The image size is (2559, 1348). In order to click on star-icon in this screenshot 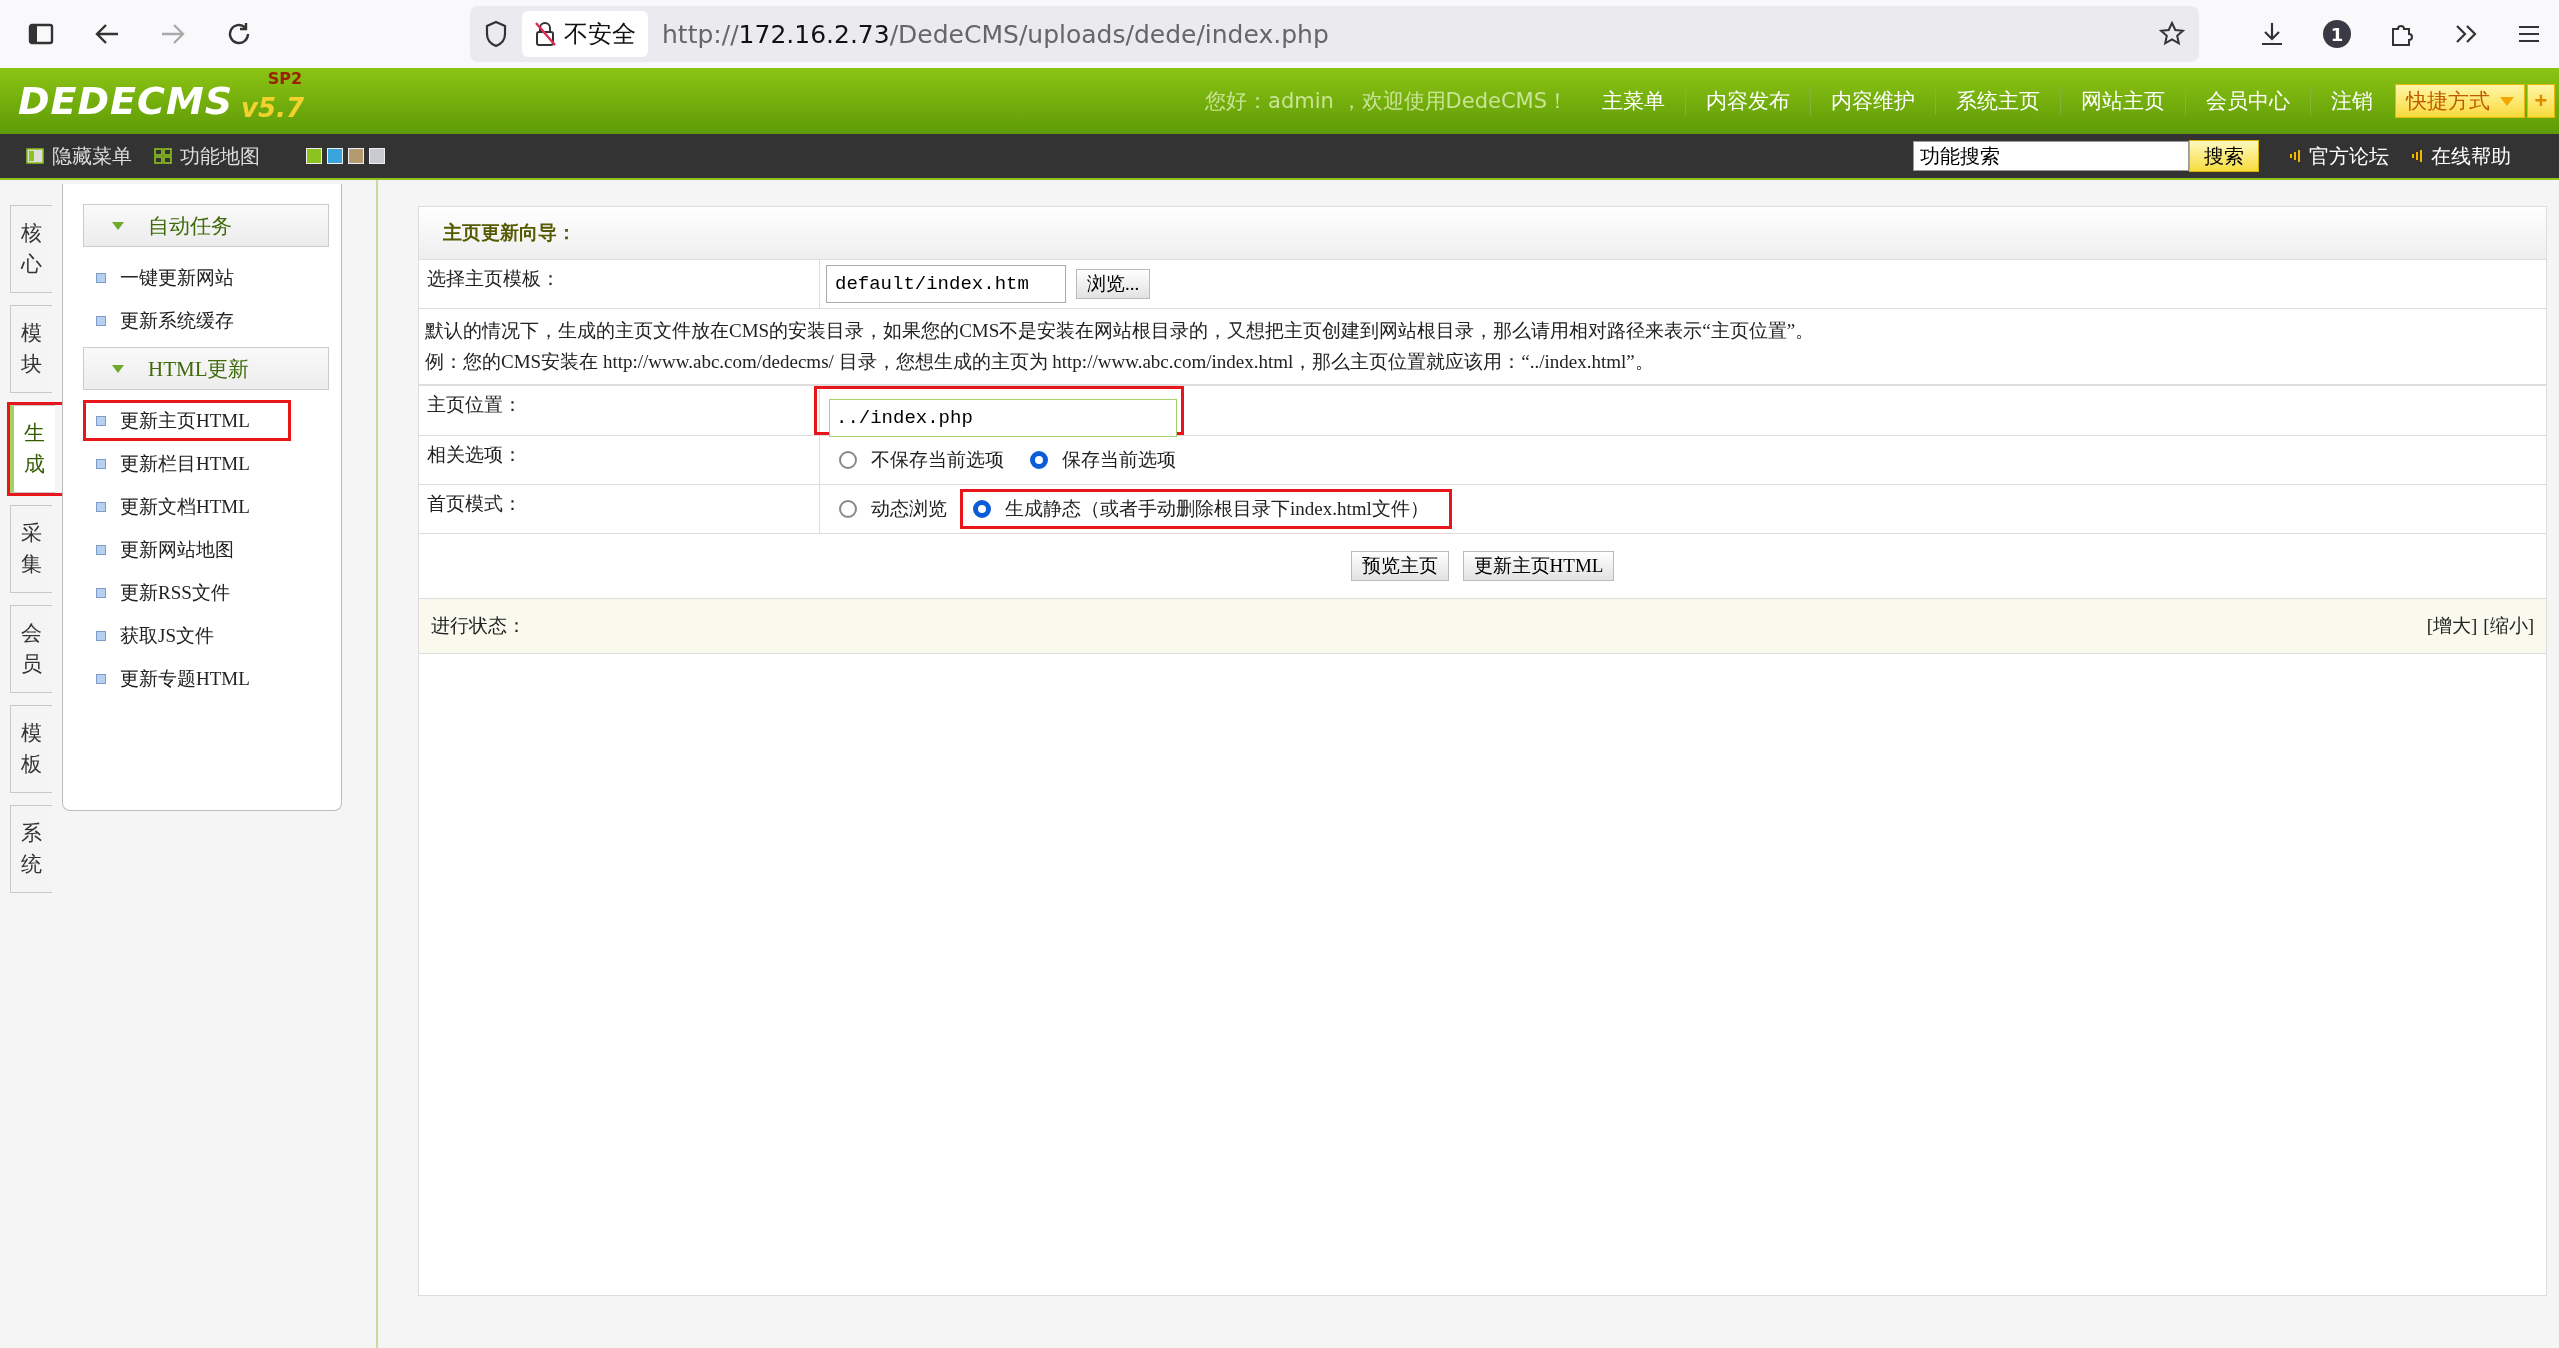, I will do `click(2172, 34)`.